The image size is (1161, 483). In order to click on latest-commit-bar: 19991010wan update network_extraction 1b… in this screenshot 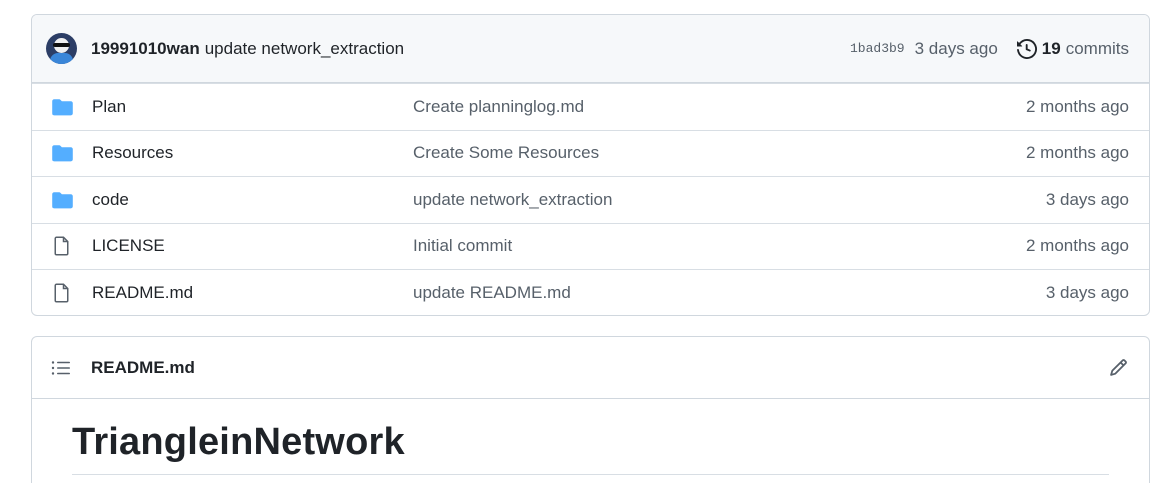, I will do `click(590, 49)`.